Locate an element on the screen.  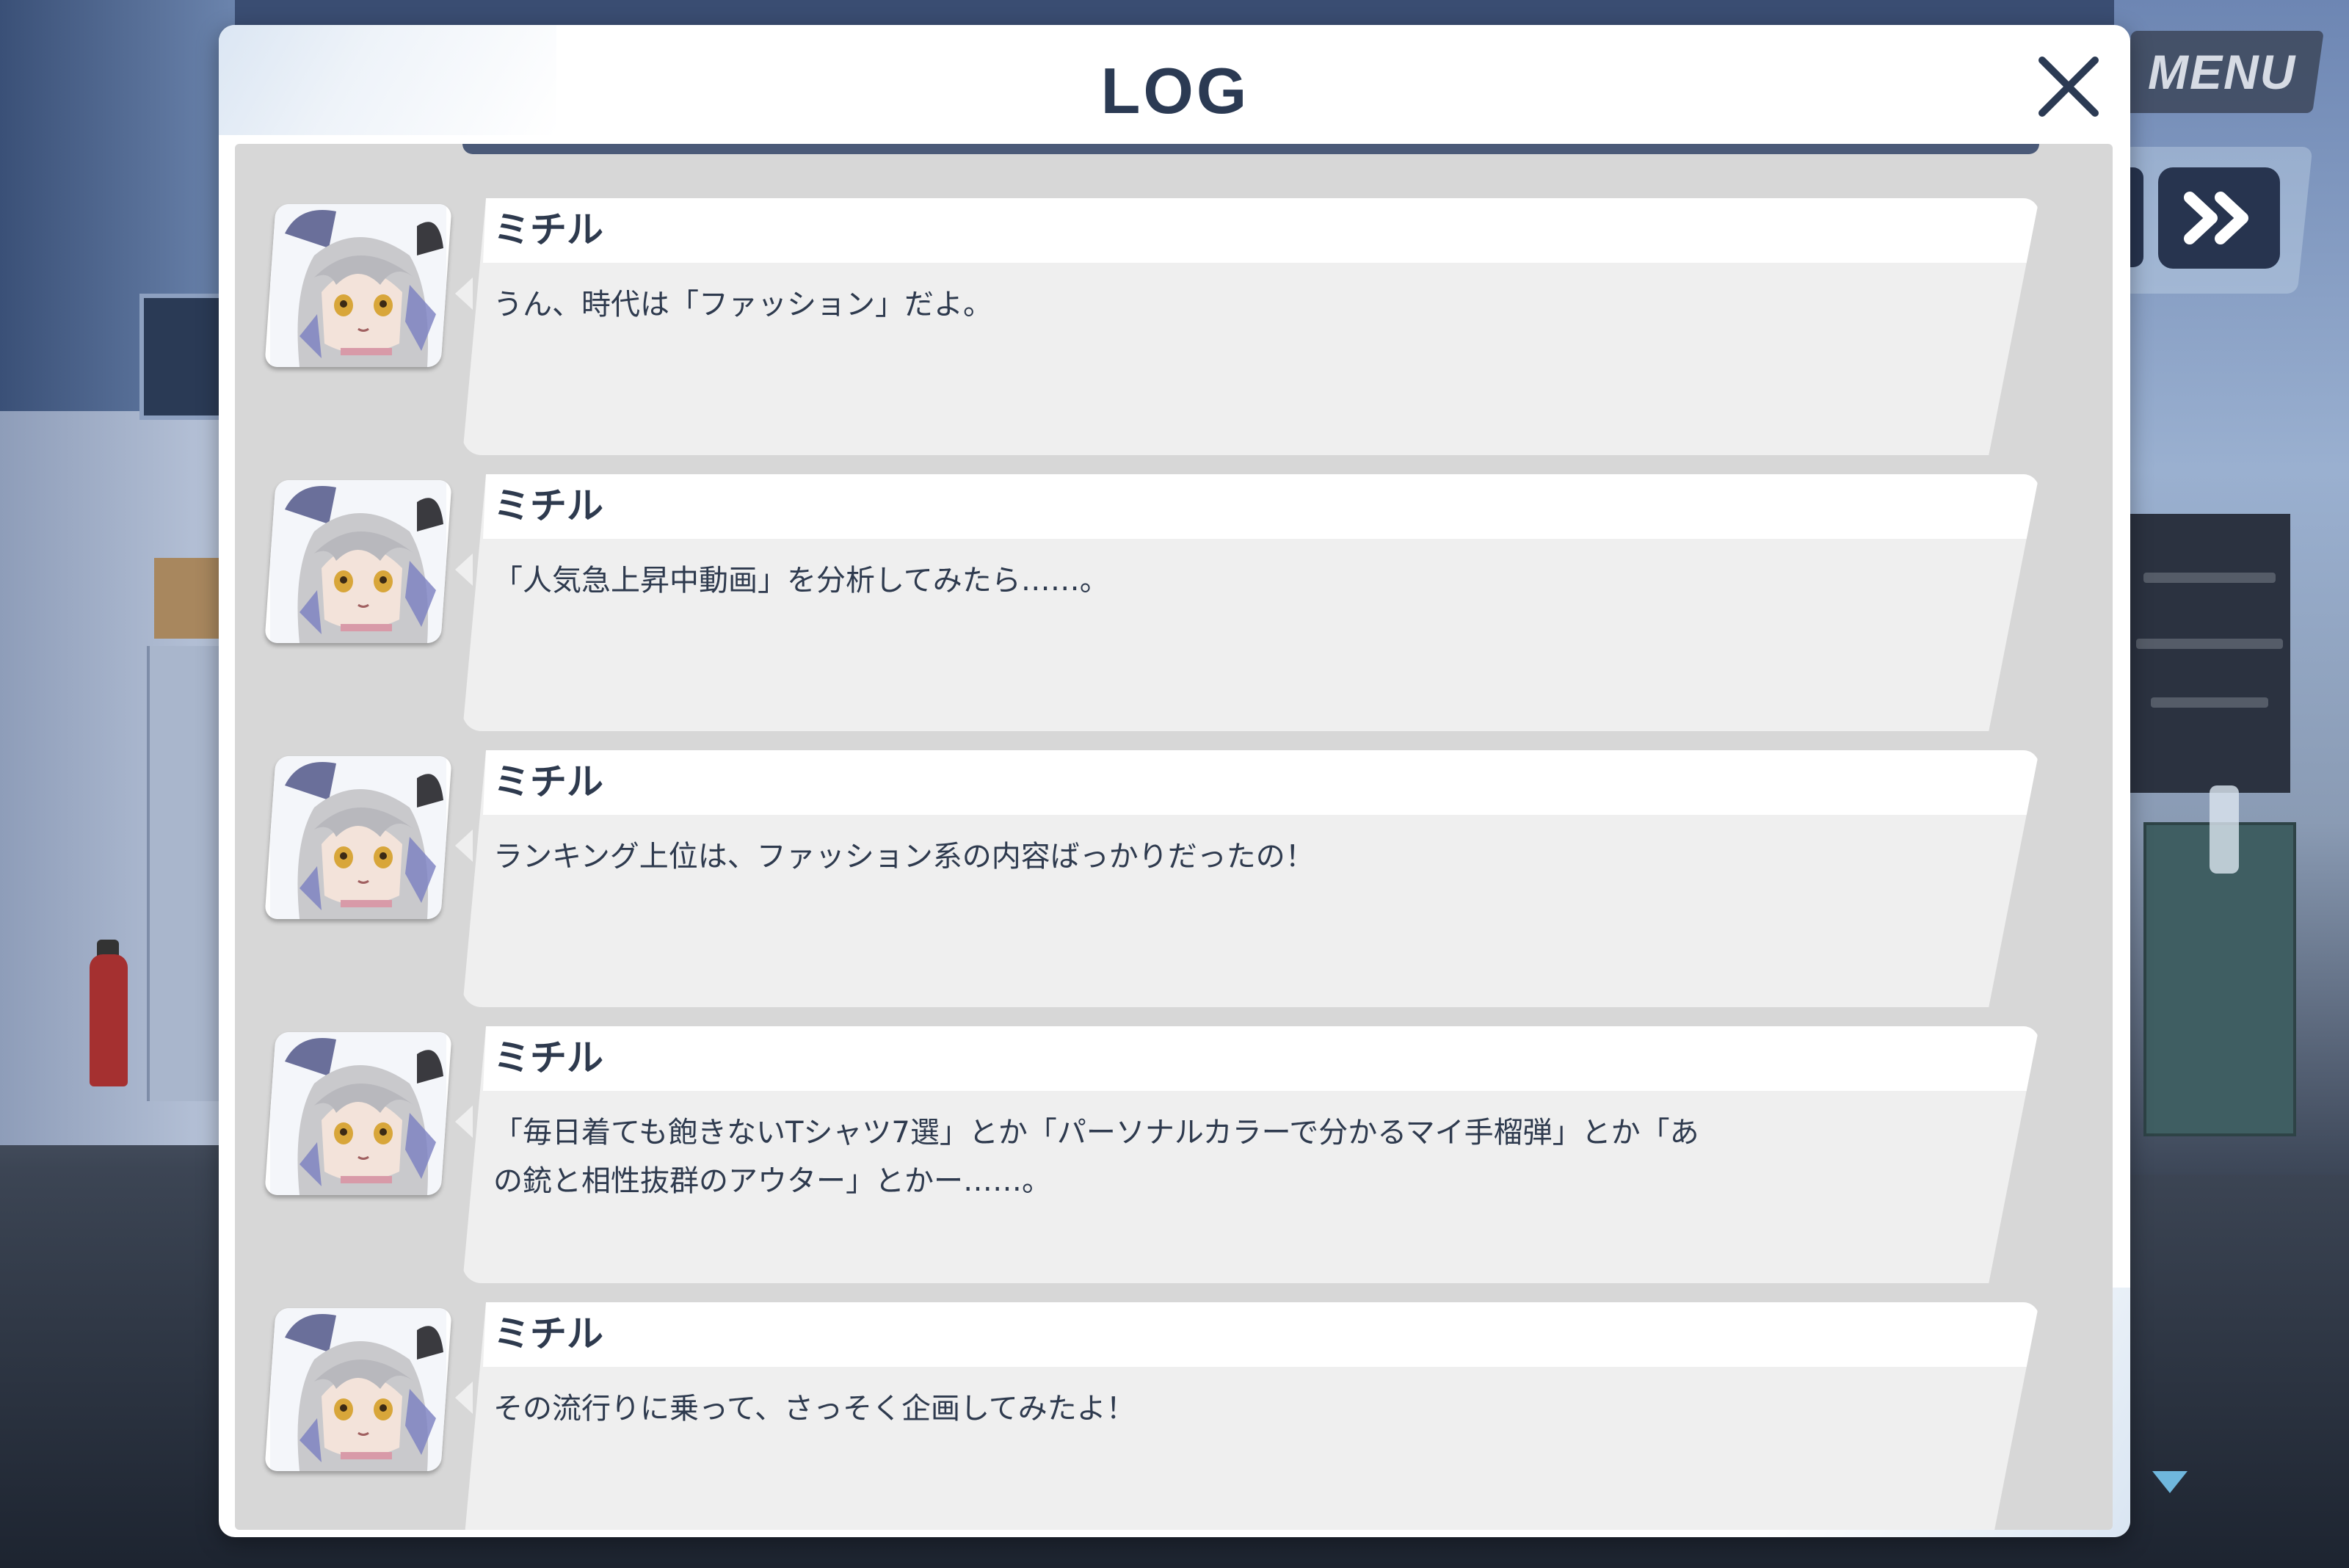
menu-button: MENU is located at coordinates (2222, 72).